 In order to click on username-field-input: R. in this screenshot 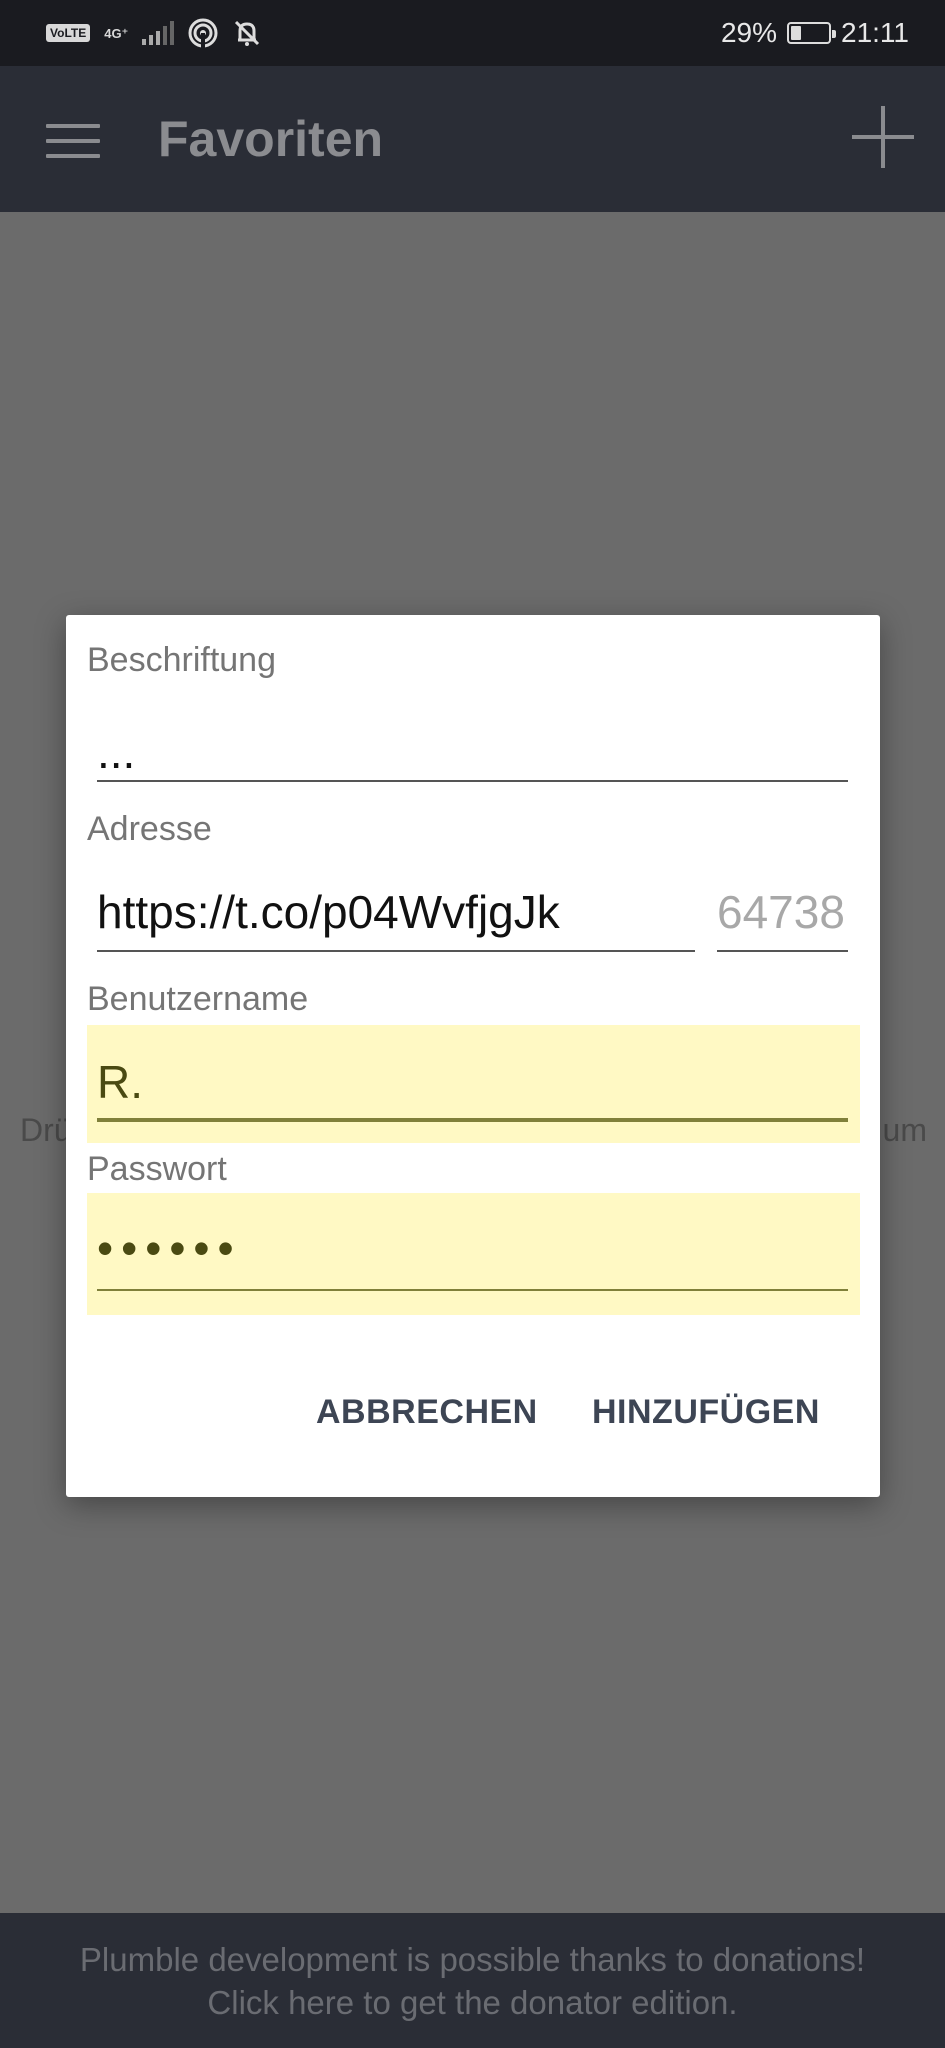, I will do `click(120, 1082)`.